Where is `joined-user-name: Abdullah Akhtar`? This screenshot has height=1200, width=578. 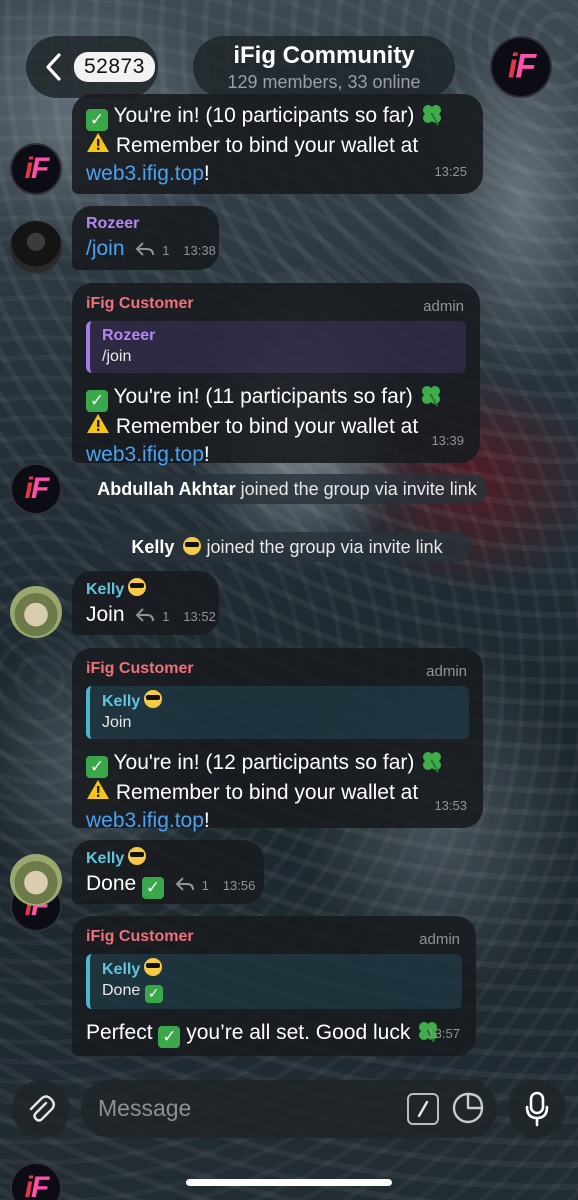
joined-user-name: Abdullah Akhtar is located at coordinates (166, 489).